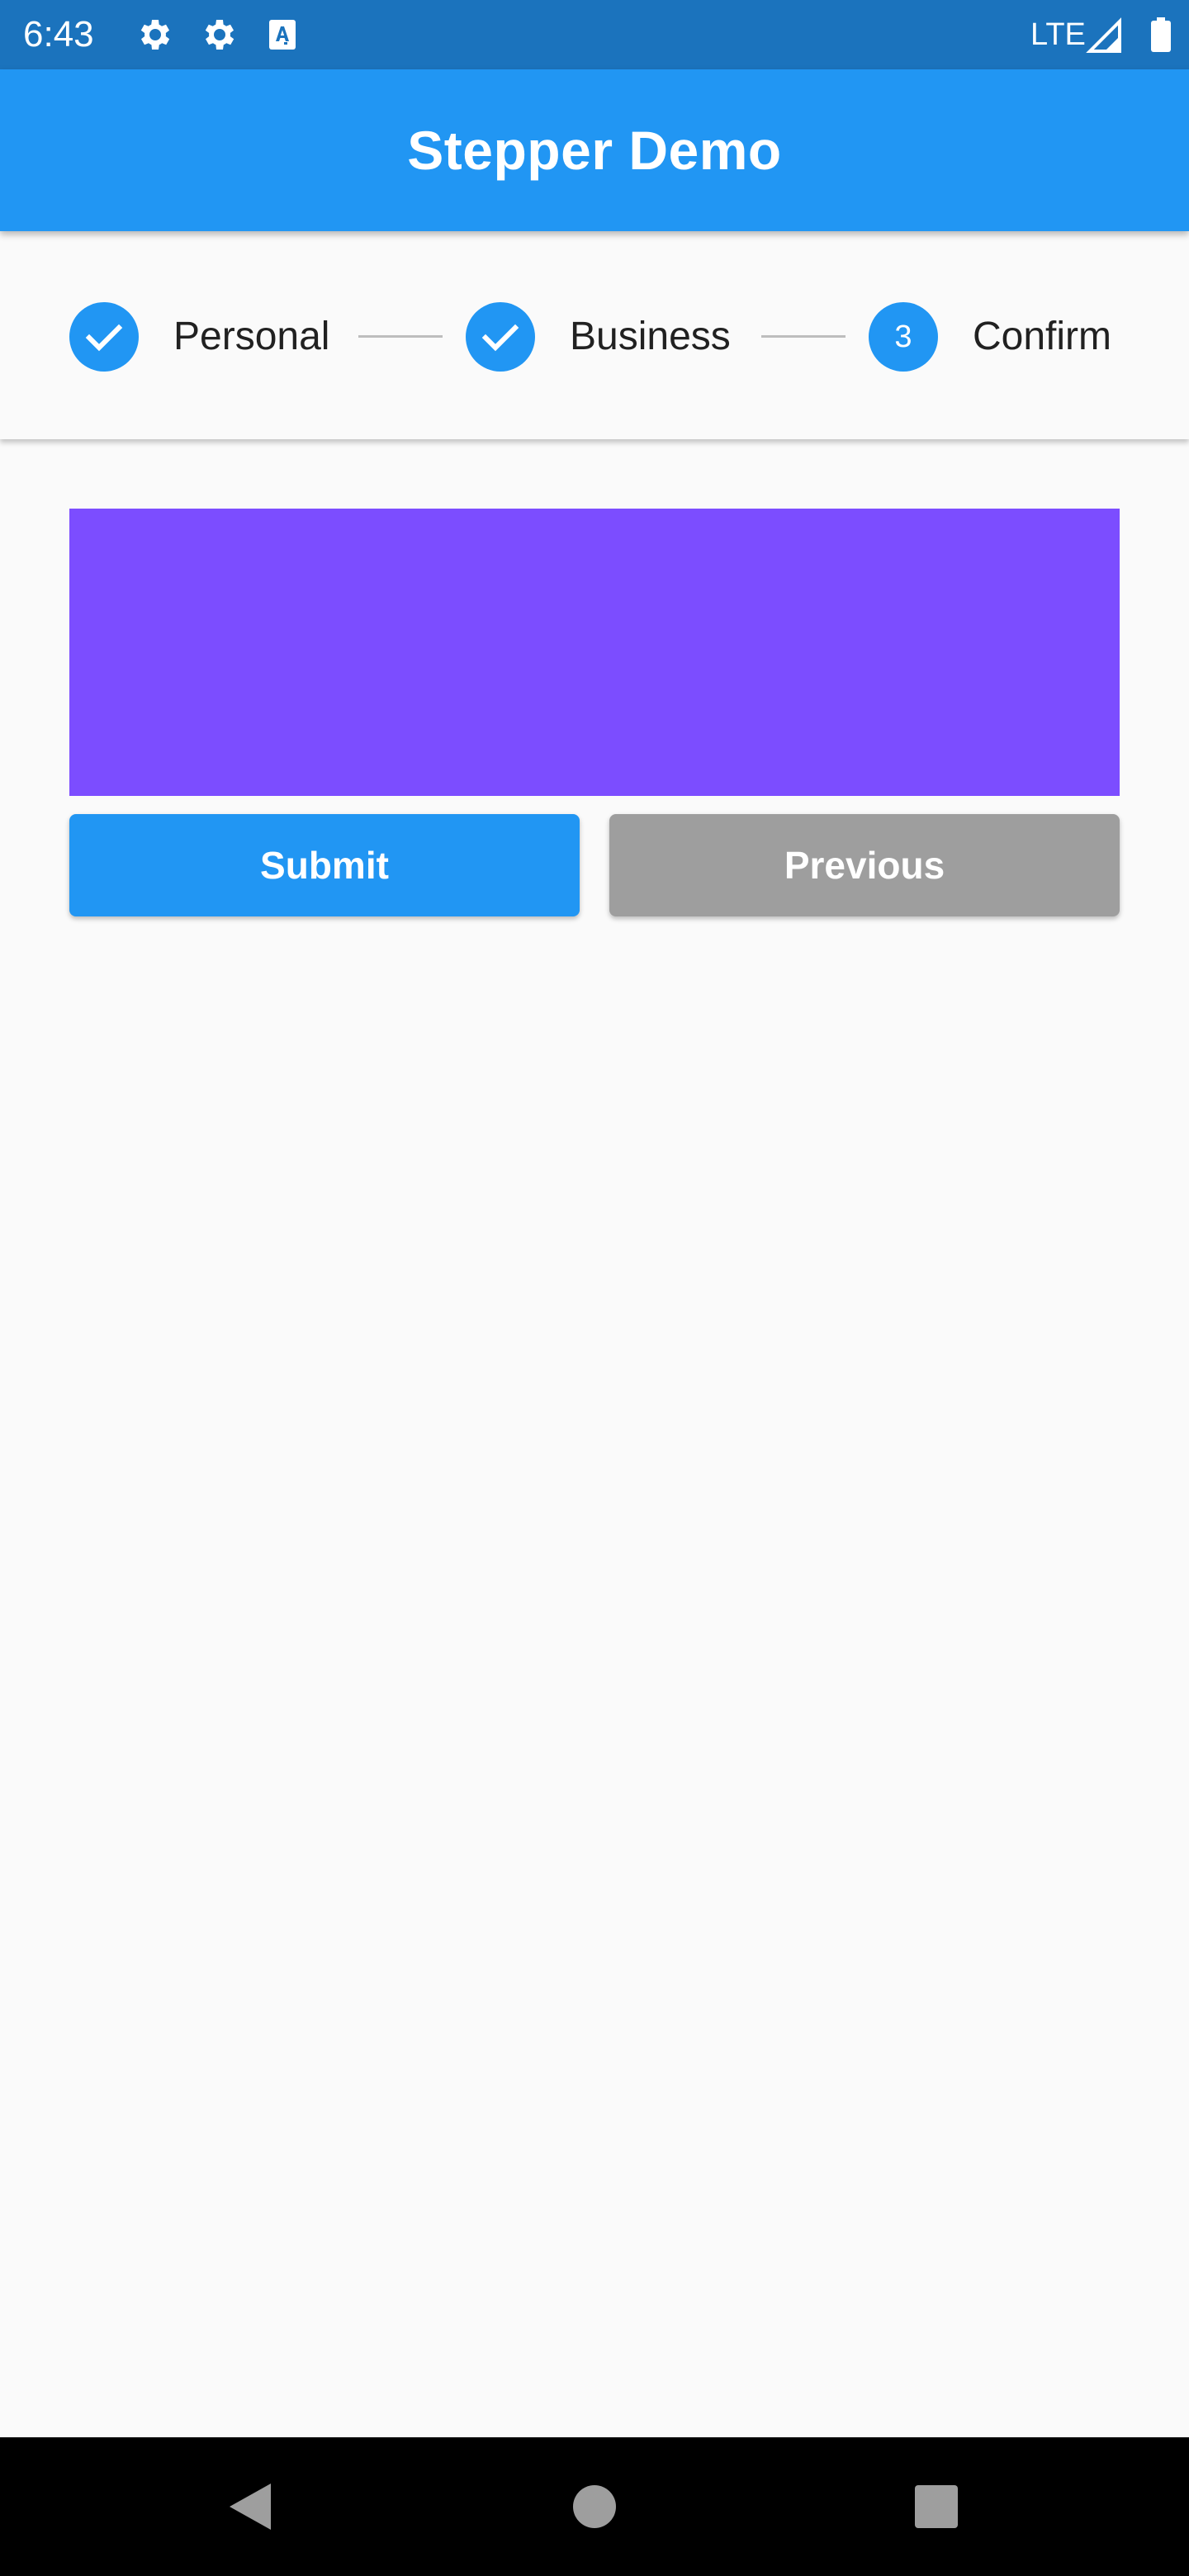  What do you see at coordinates (58, 34) in the screenshot?
I see `status-time: 6:43` at bounding box center [58, 34].